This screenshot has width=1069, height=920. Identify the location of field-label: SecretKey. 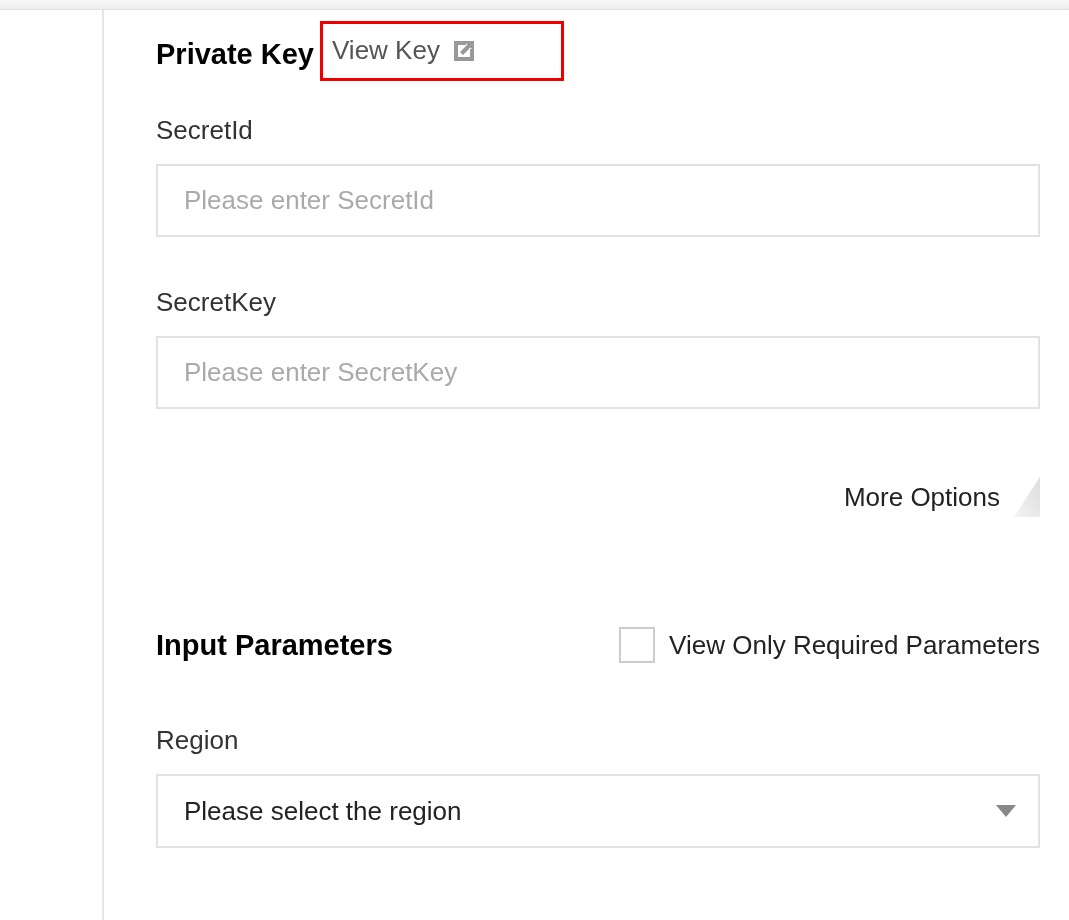
(216, 302).